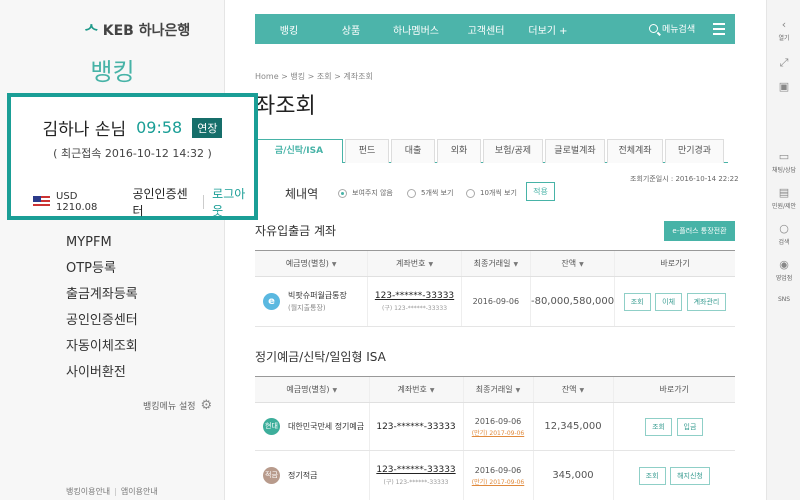 The image size is (800, 500). What do you see at coordinates (102, 269) in the screenshot?
I see `menu-item-otp: OTP등록` at bounding box center [102, 269].